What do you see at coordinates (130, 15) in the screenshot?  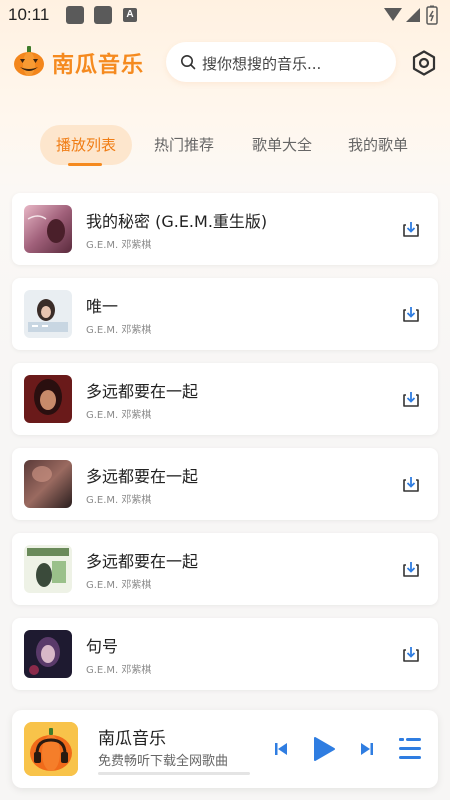 I see `keyboard-badge-icon: A` at bounding box center [130, 15].